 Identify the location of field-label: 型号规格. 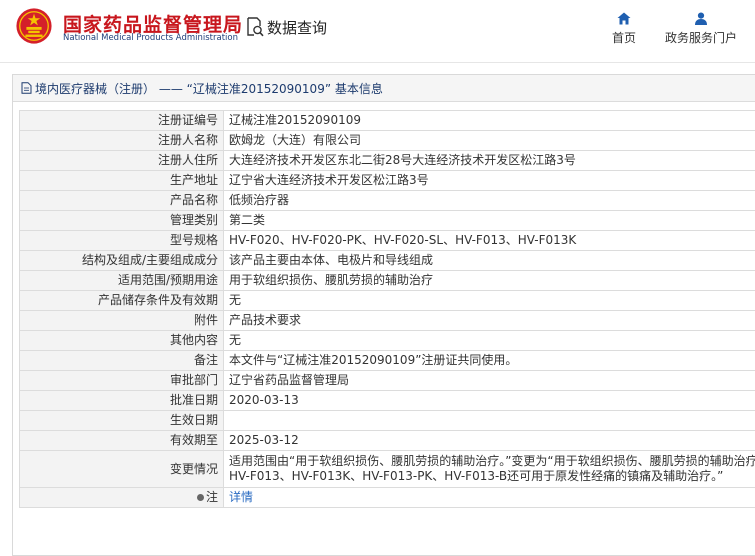
(122, 241).